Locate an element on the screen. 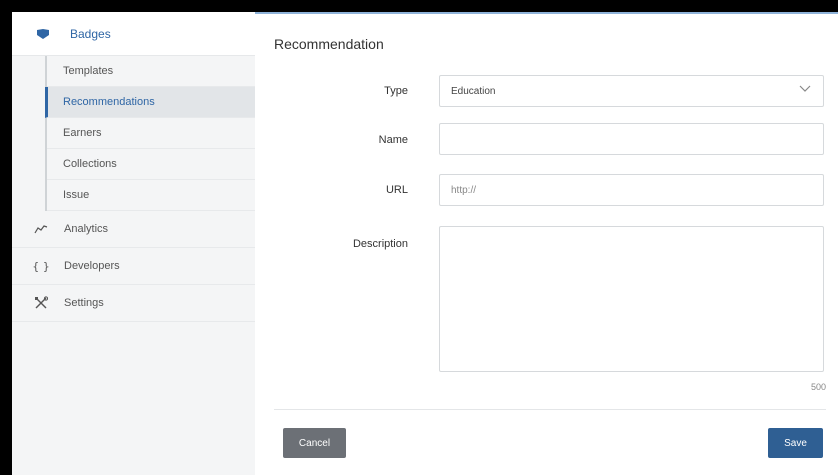  sidebar-item-recommendations: Recommendations is located at coordinates (150, 102).